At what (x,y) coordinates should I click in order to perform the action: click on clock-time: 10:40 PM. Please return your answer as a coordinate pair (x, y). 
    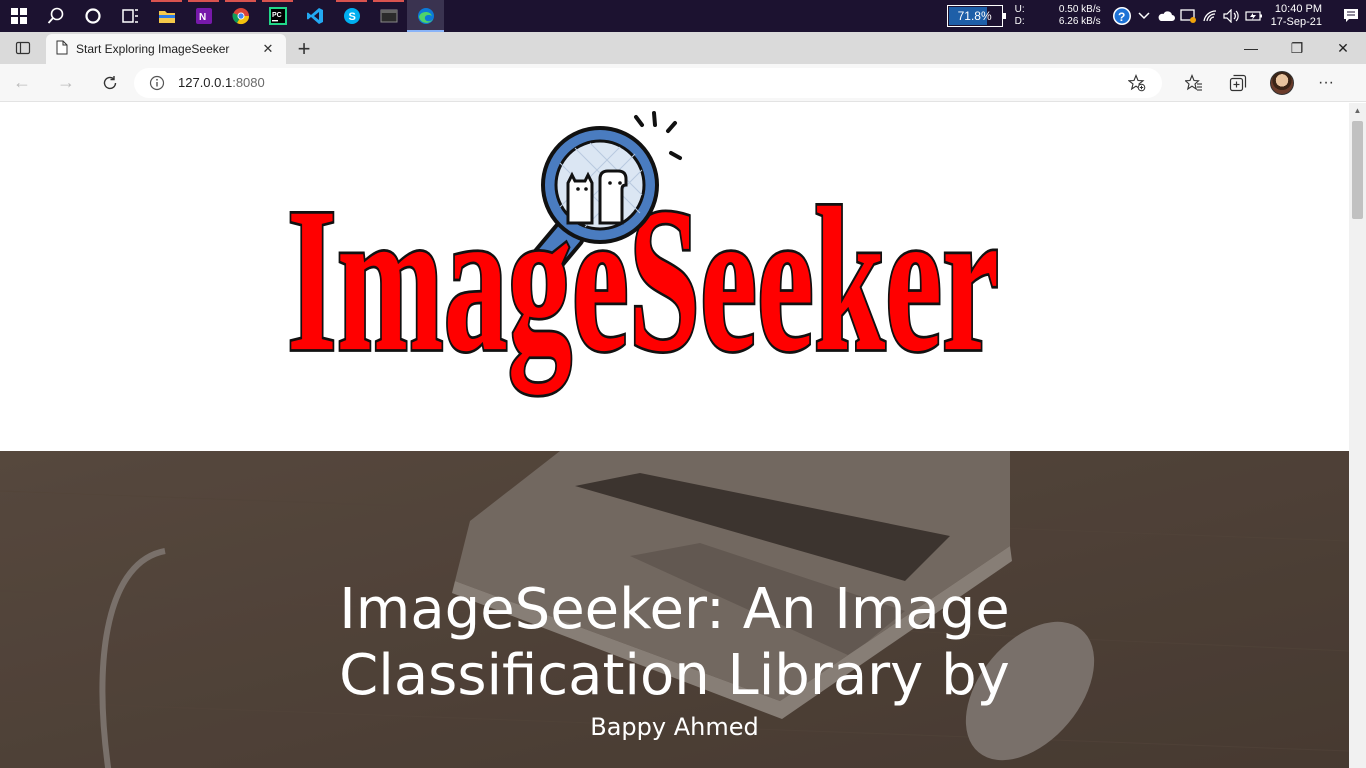
    Looking at the image, I should click on (1298, 9).